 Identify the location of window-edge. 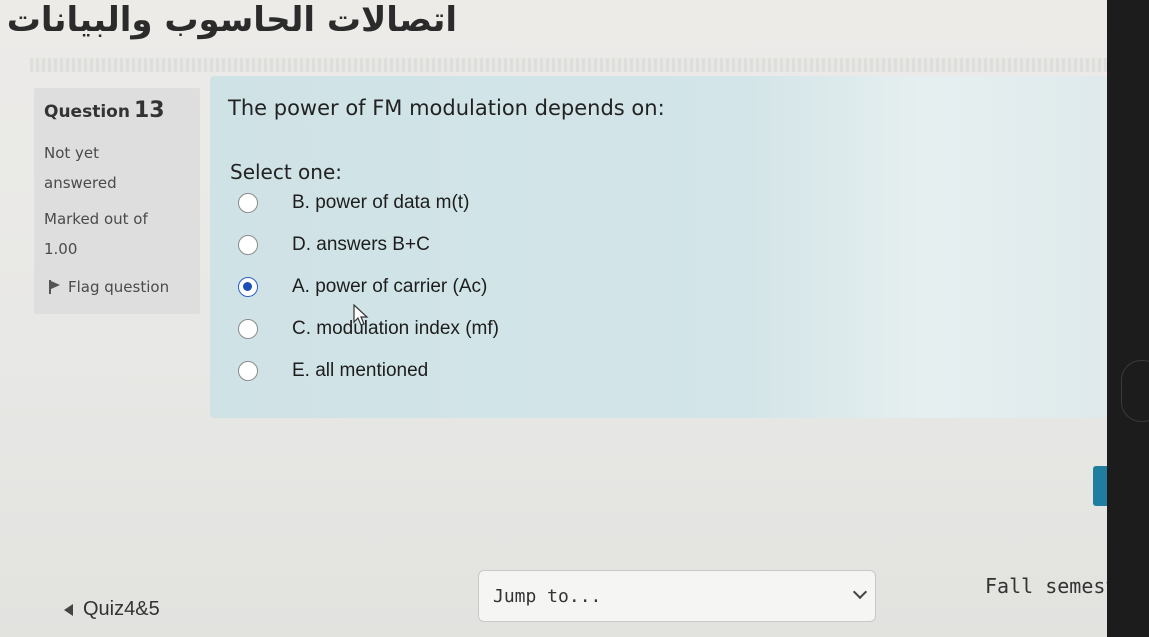
(1128, 318).